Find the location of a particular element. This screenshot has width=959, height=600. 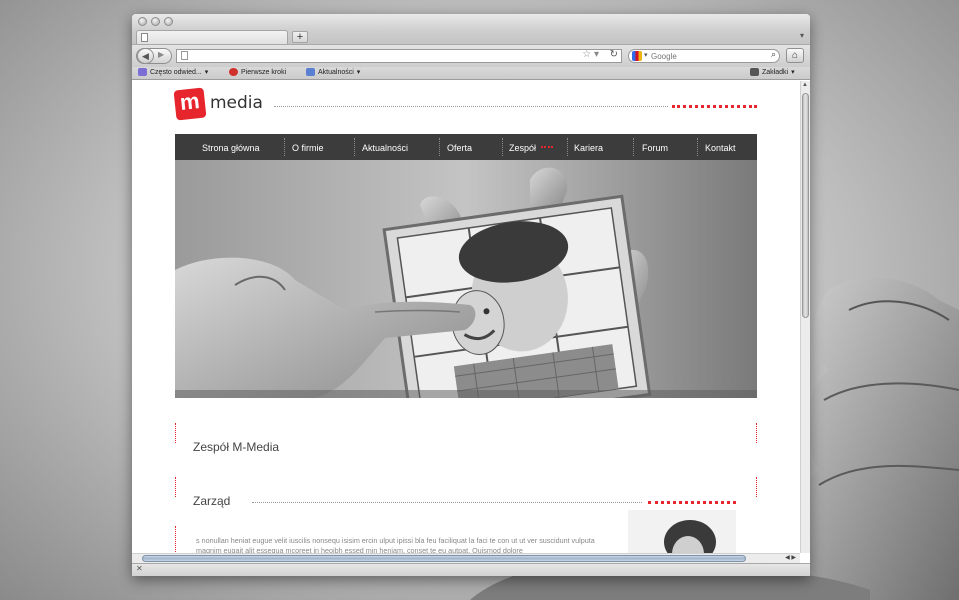

bookmark-item: Aktualności ▾ is located at coordinates (333, 72).